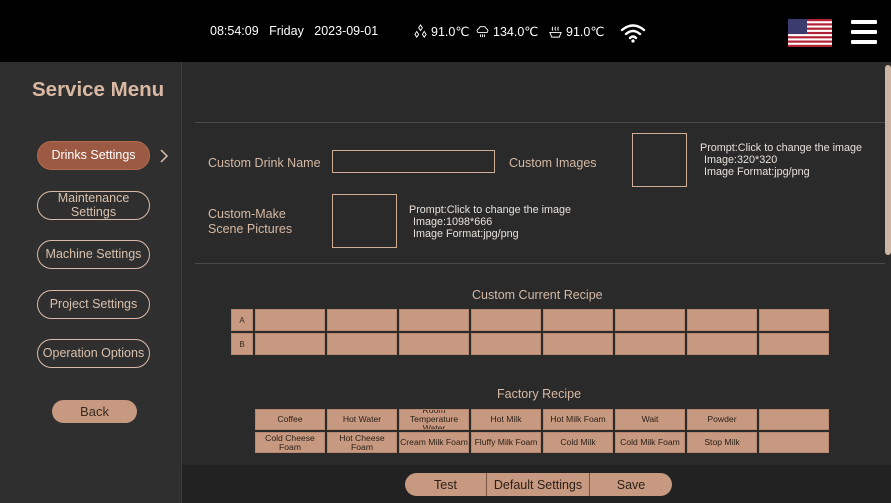  Describe the element at coordinates (364, 221) in the screenshot. I see `scene-picture-picker` at that location.